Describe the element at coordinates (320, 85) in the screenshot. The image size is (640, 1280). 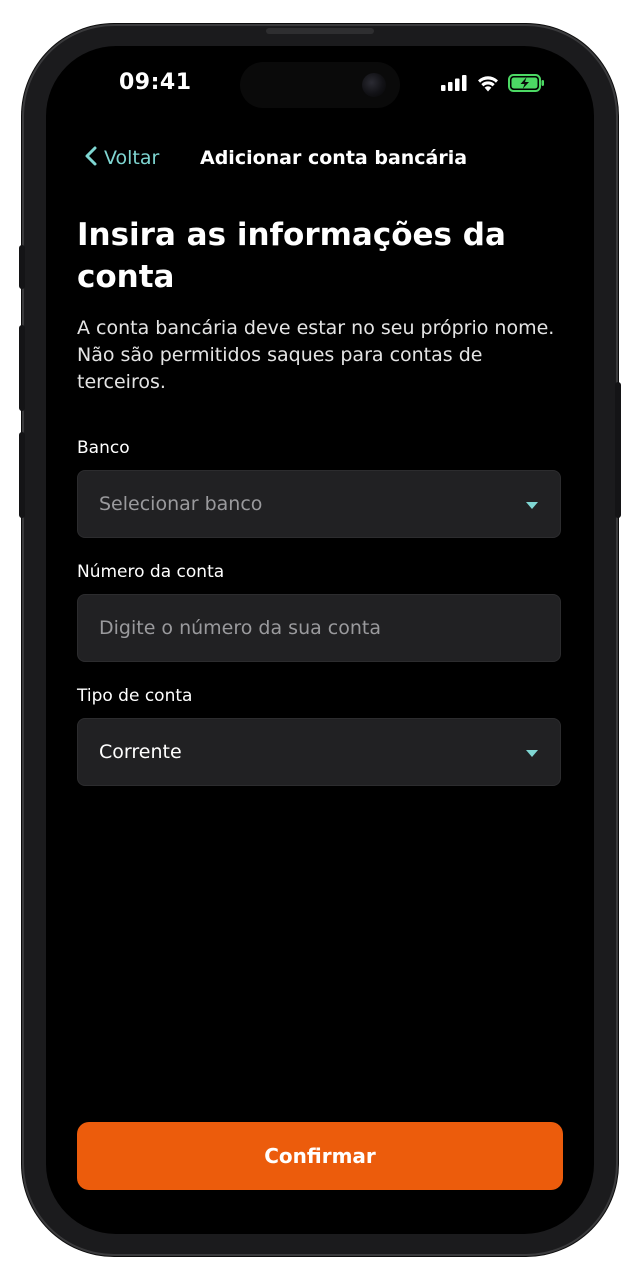
I see `dynamic-island` at that location.